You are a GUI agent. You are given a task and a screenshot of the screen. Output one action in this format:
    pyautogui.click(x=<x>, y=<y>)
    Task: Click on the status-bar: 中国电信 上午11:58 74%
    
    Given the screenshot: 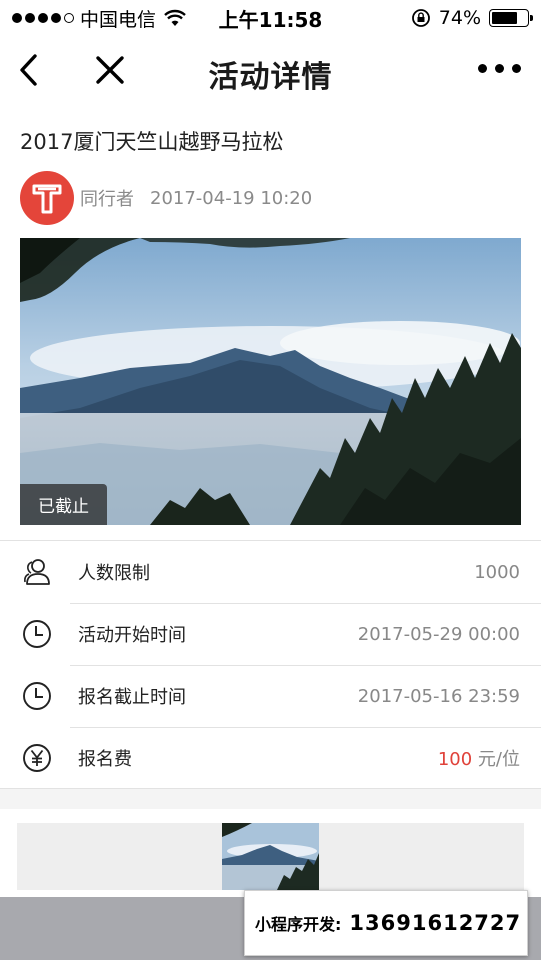 What is the action you would take?
    pyautogui.click(x=270, y=18)
    